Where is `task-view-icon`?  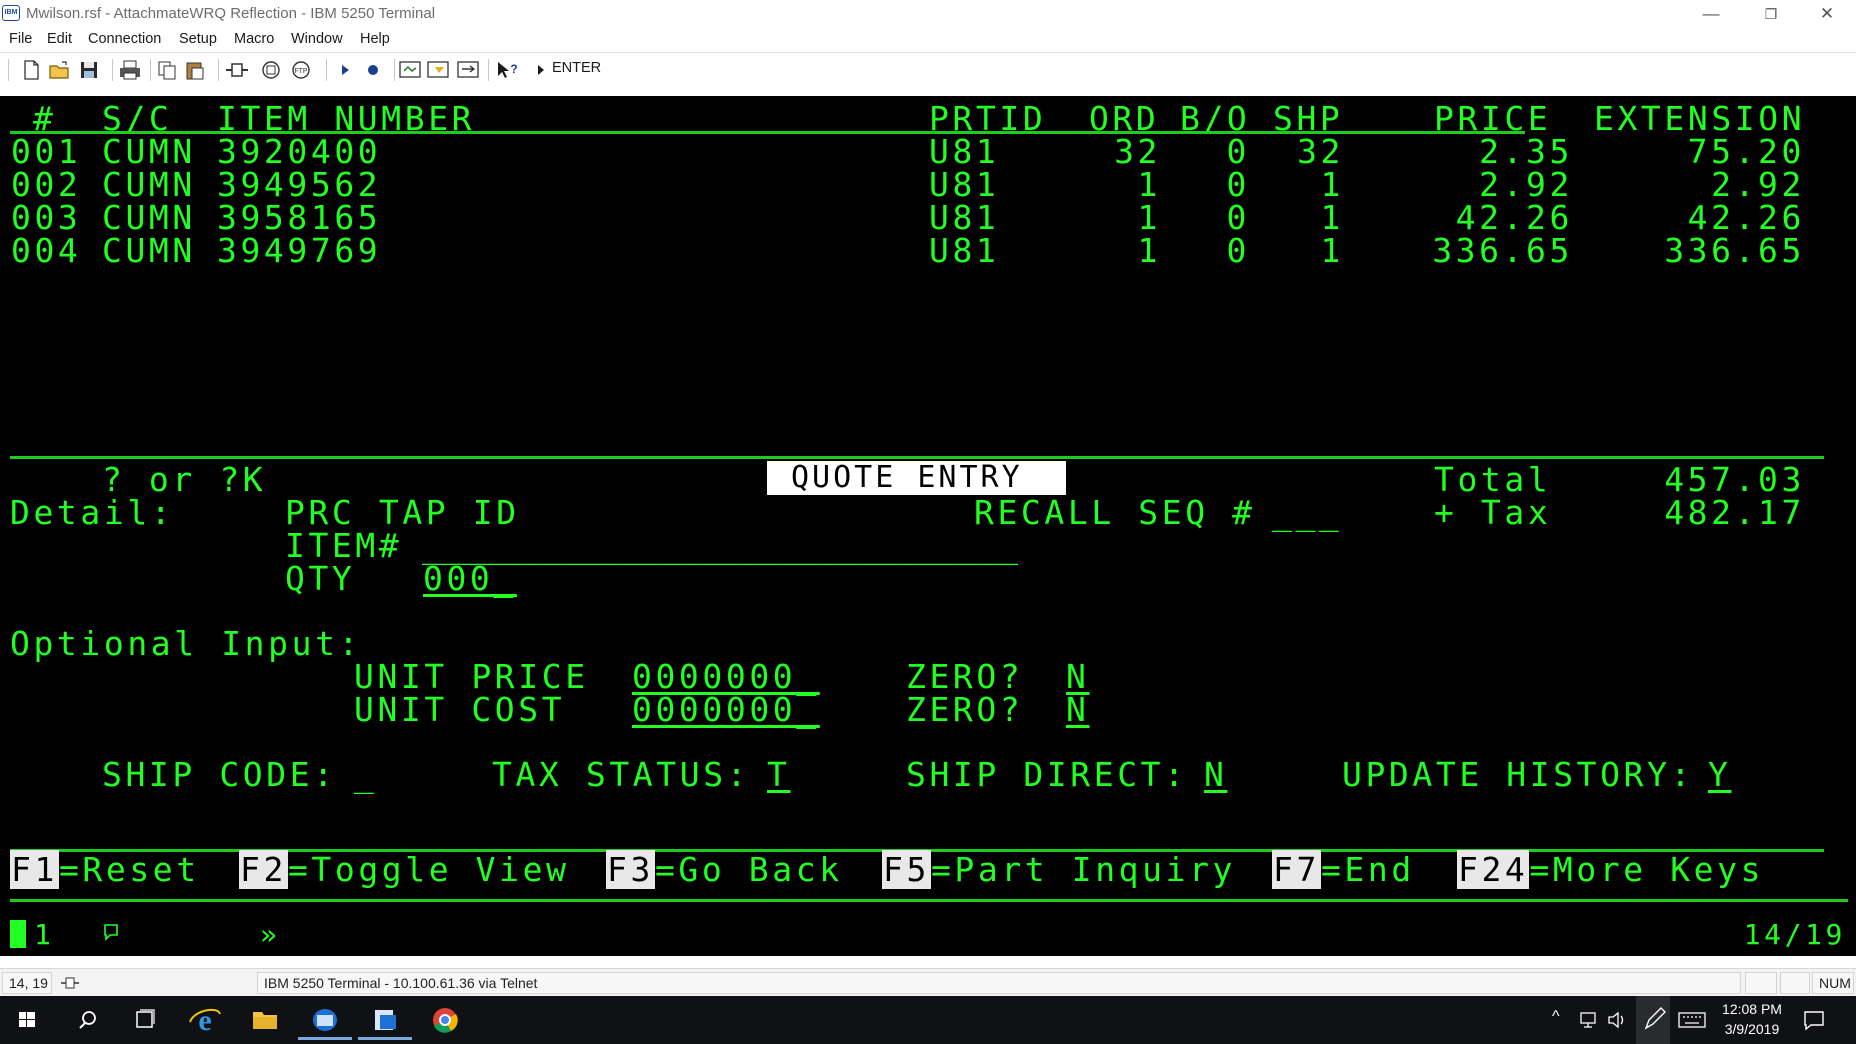 task-view-icon is located at coordinates (145, 1020).